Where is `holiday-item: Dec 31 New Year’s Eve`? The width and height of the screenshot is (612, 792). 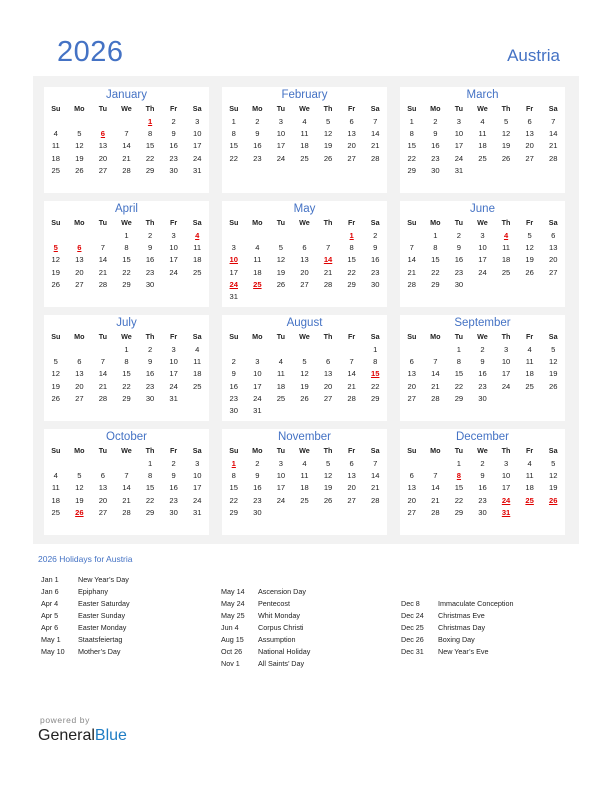 holiday-item: Dec 31 New Year’s Eve is located at coordinates (457, 652).